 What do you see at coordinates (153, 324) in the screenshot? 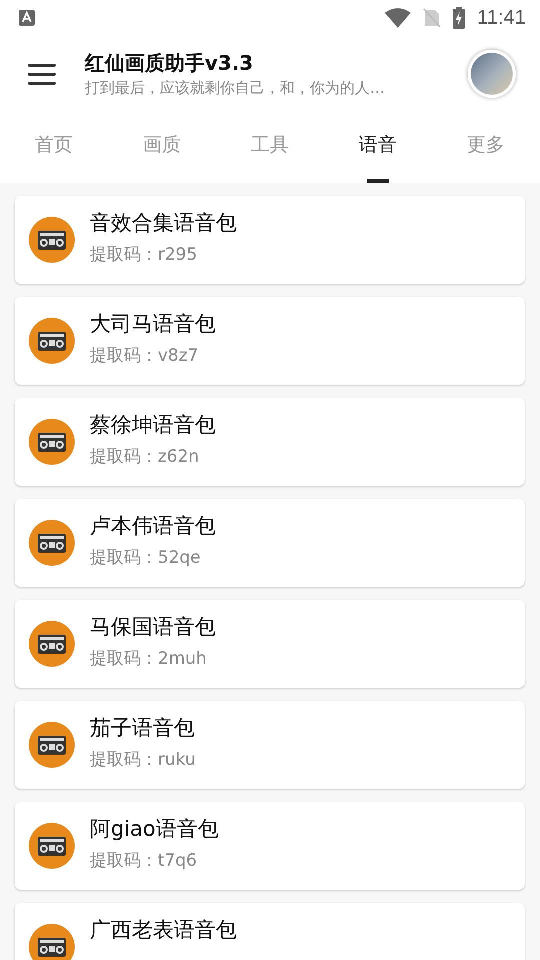
I see `voice-pack-title: 大司马语音包` at bounding box center [153, 324].